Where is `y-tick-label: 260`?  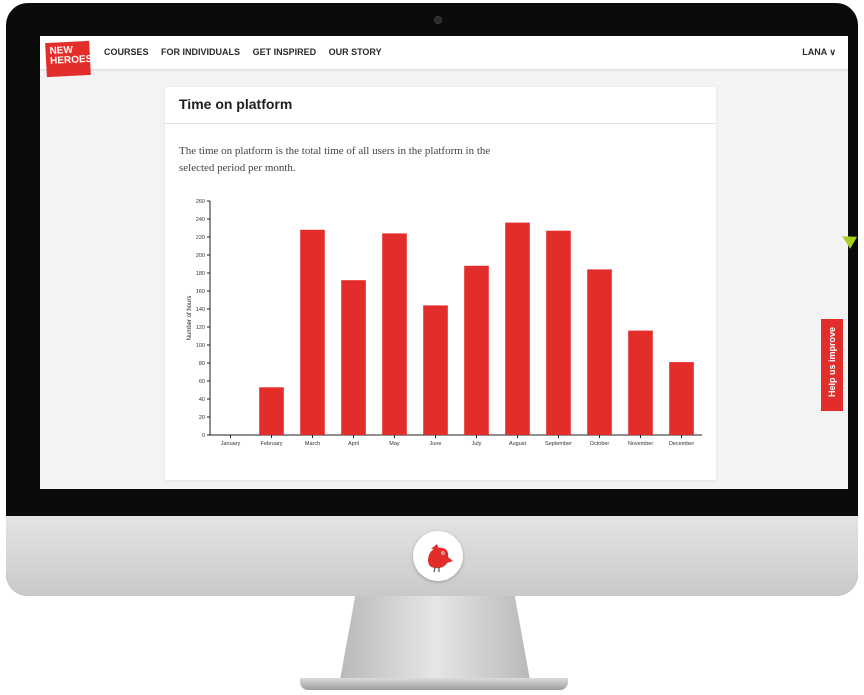
y-tick-label: 260 is located at coordinates (200, 202).